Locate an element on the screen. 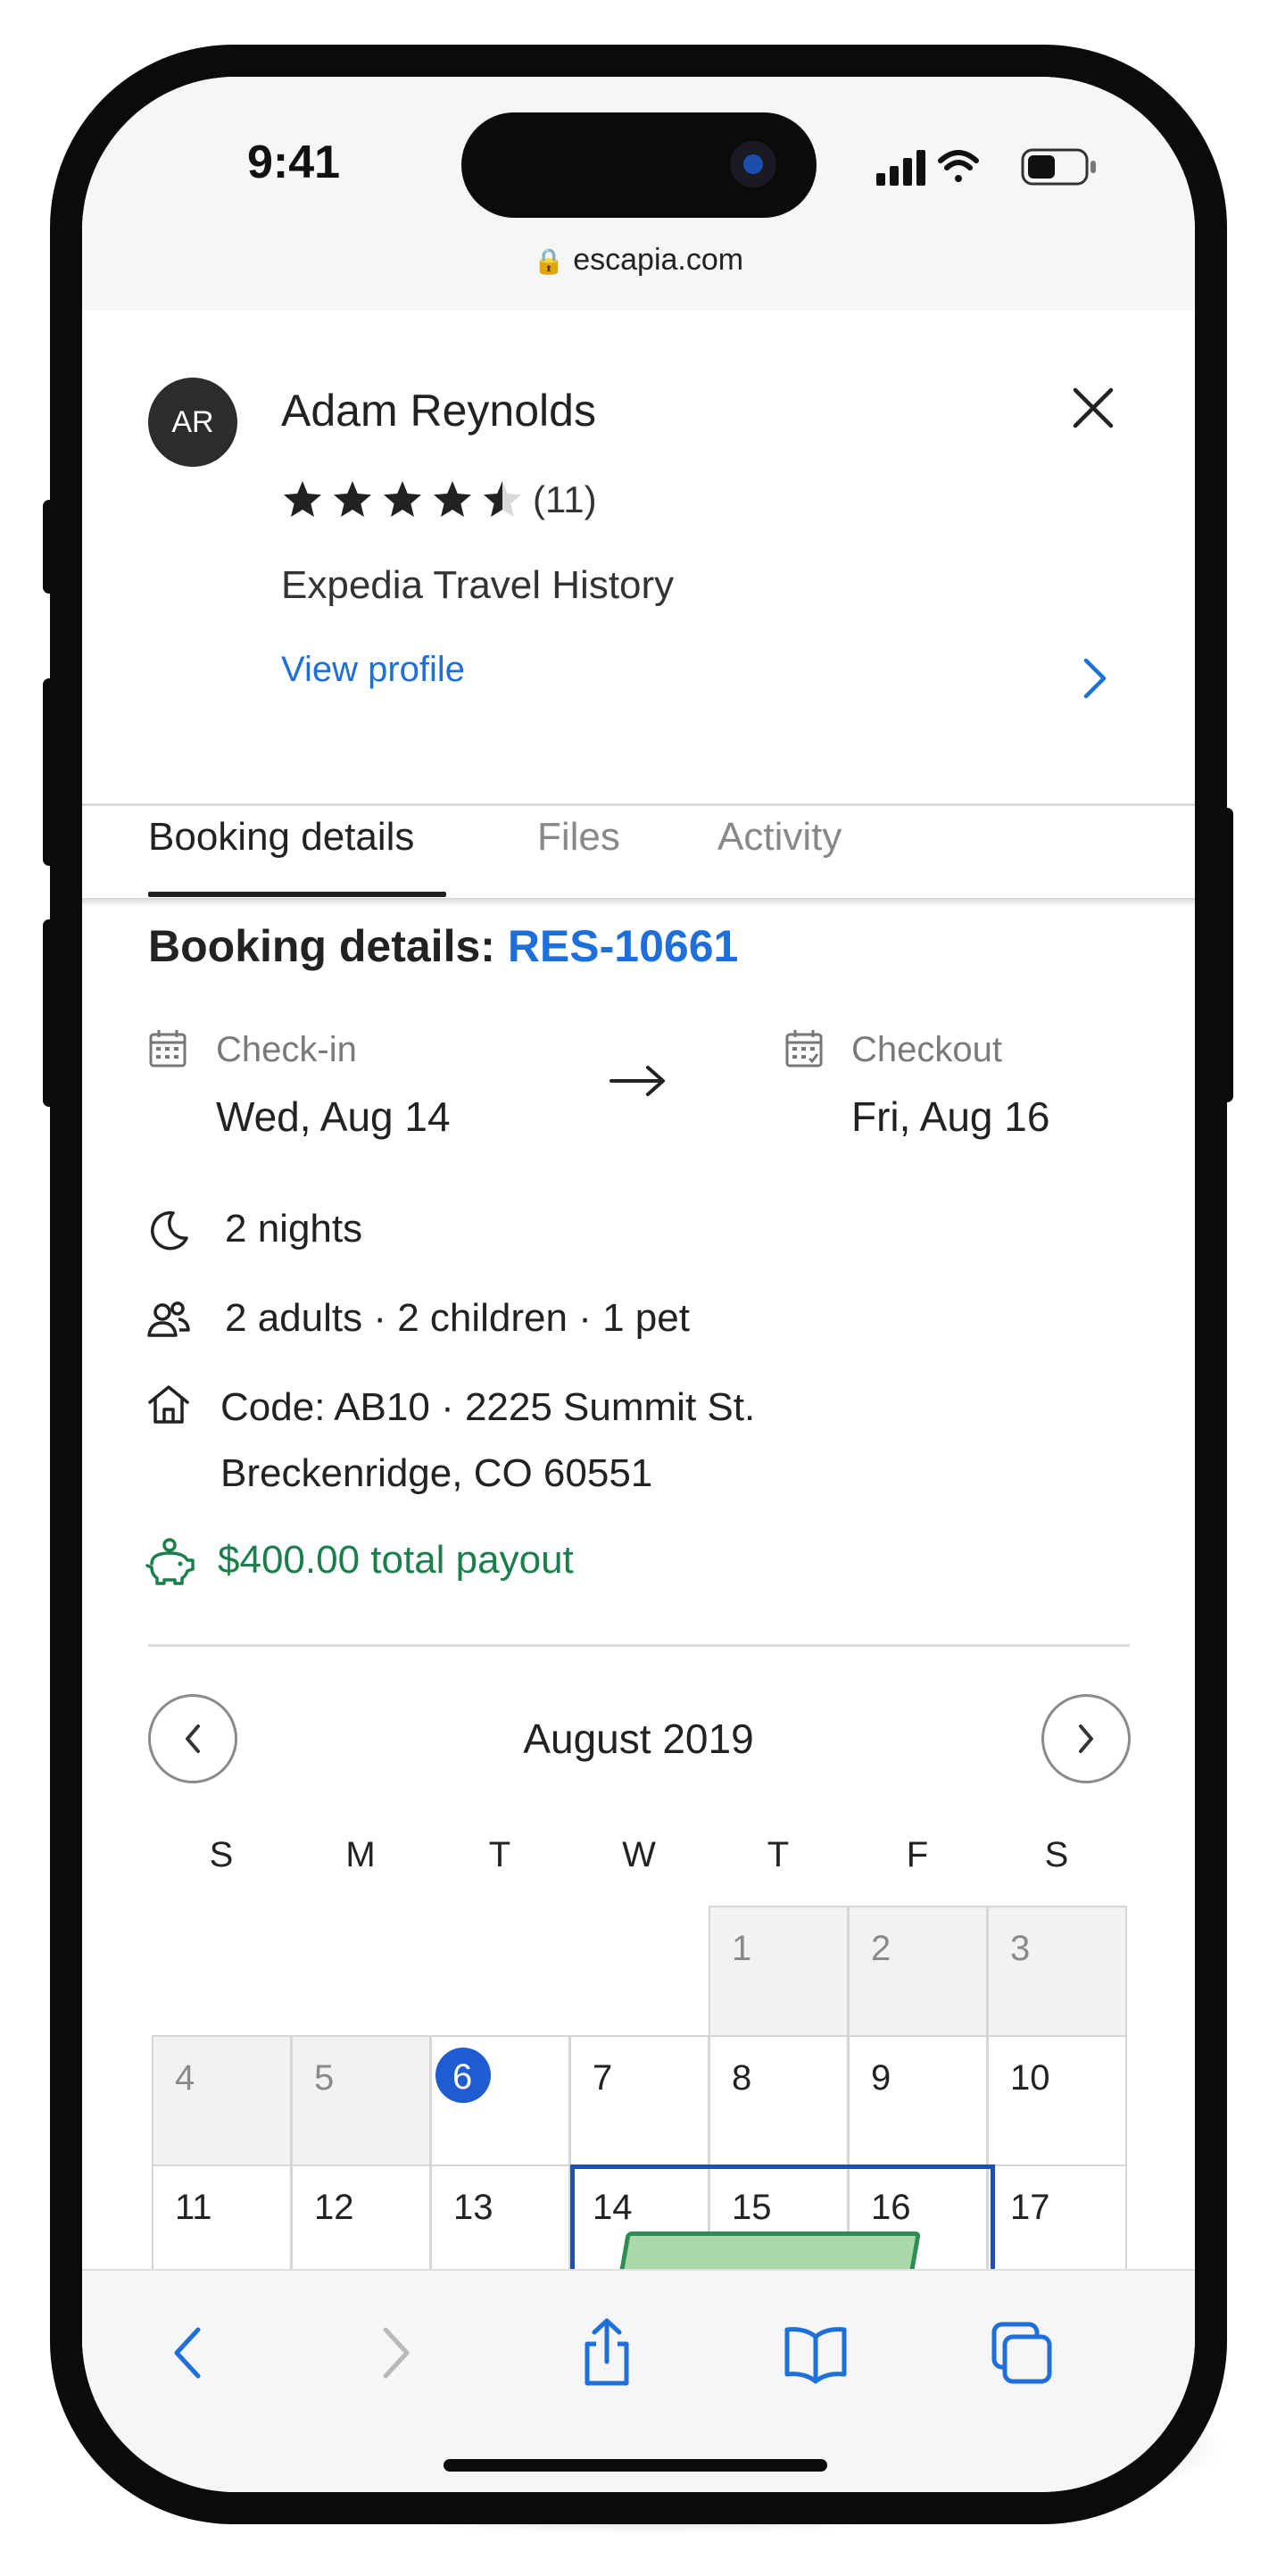  calendar-day-number: 9 is located at coordinates (881, 2078).